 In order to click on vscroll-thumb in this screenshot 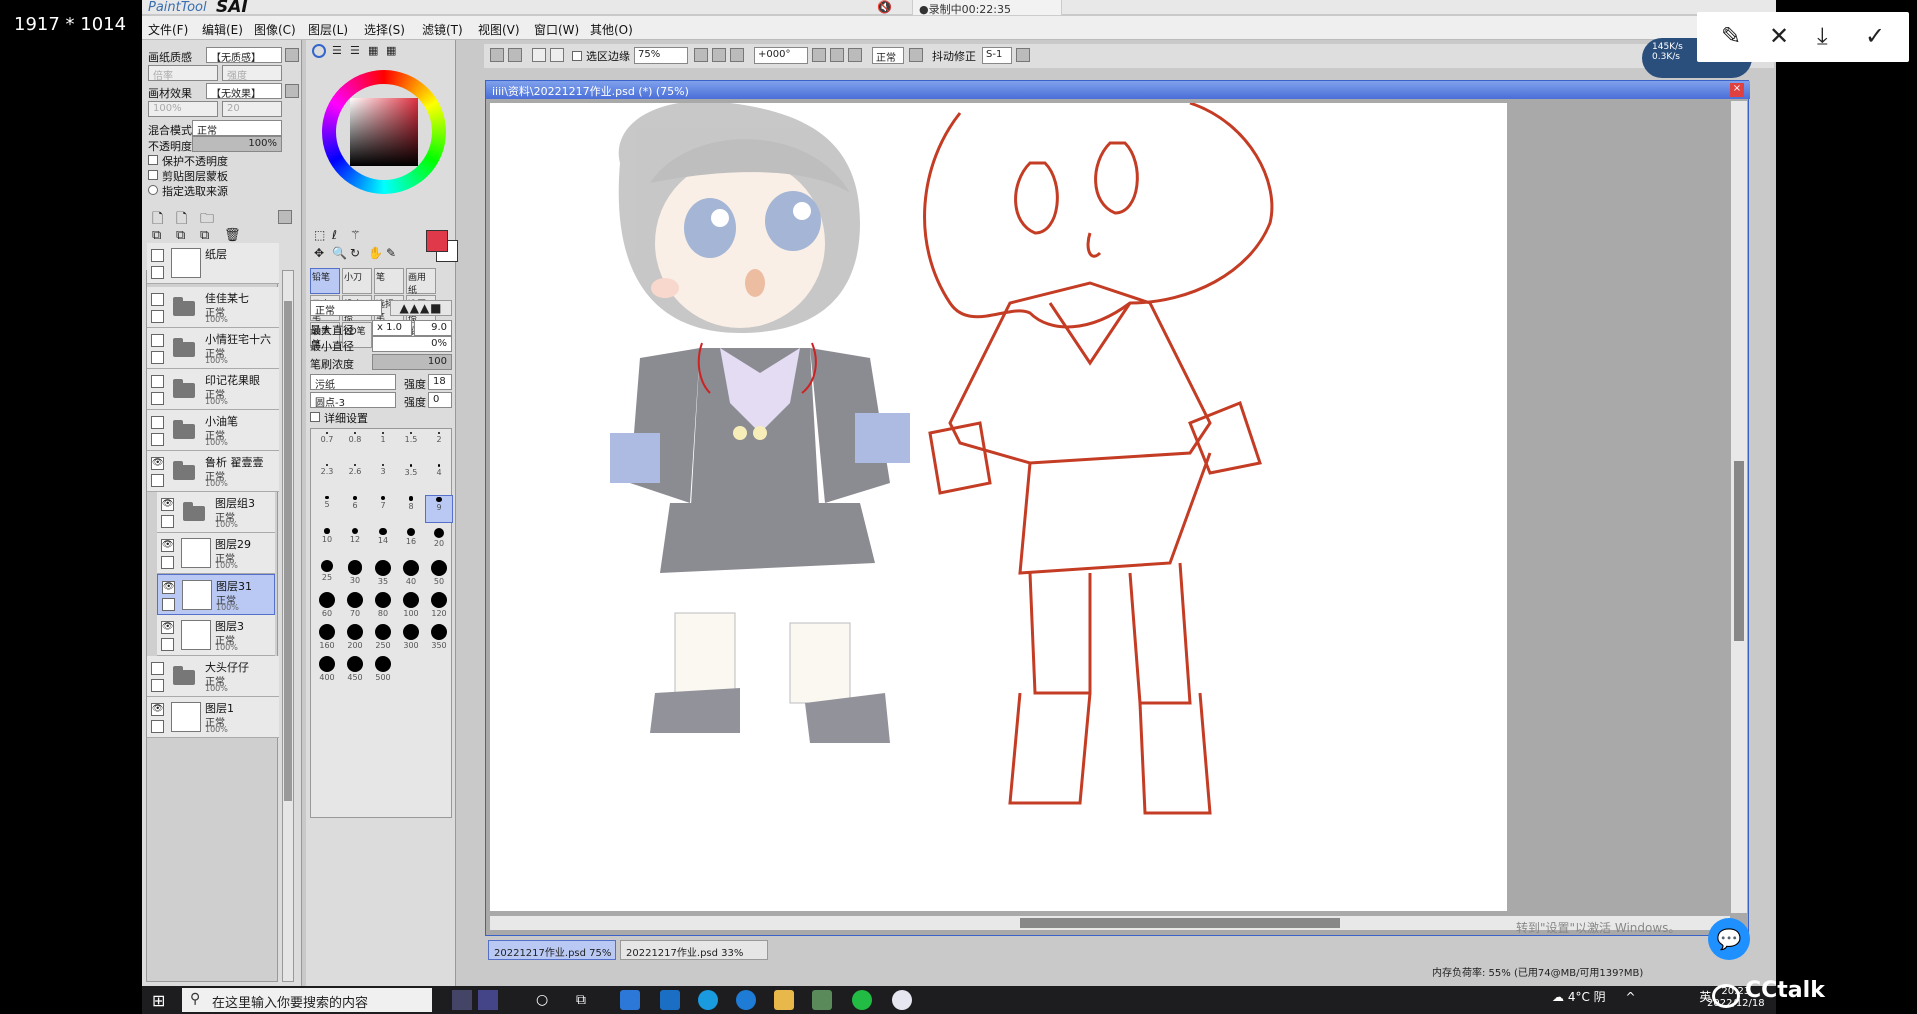, I will do `click(1739, 551)`.